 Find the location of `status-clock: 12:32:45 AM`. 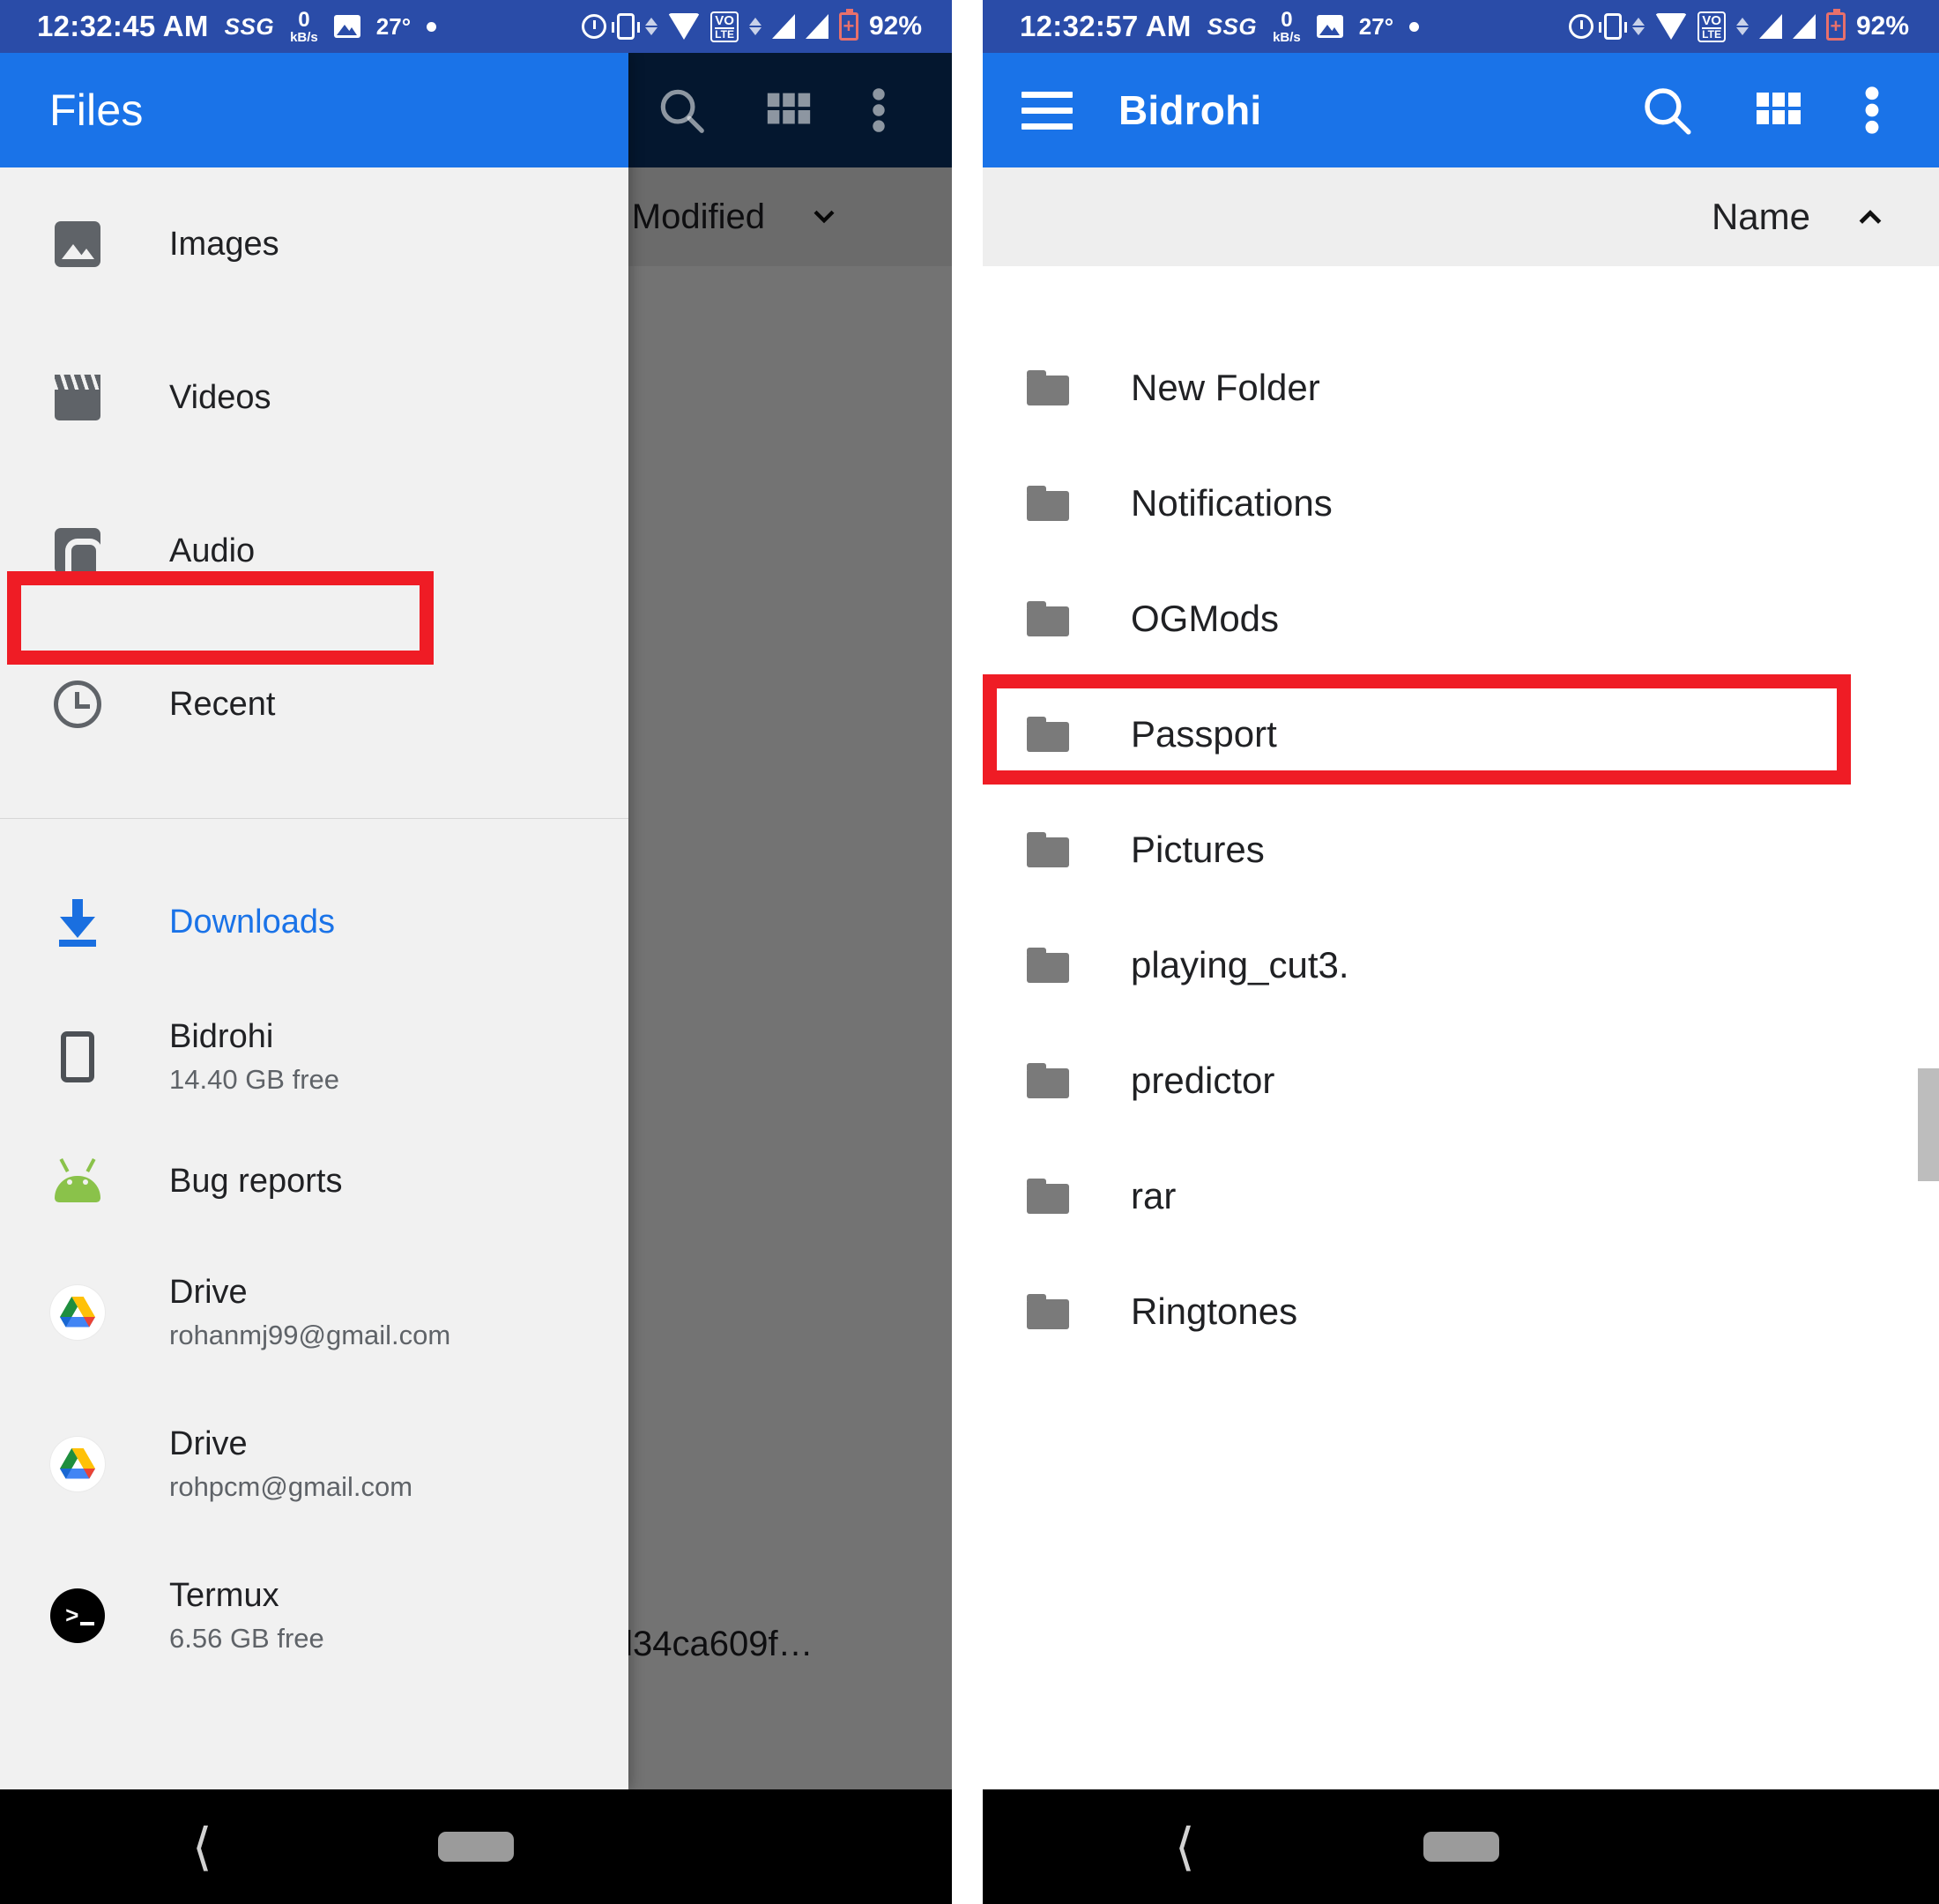

status-clock: 12:32:45 AM is located at coordinates (123, 26).